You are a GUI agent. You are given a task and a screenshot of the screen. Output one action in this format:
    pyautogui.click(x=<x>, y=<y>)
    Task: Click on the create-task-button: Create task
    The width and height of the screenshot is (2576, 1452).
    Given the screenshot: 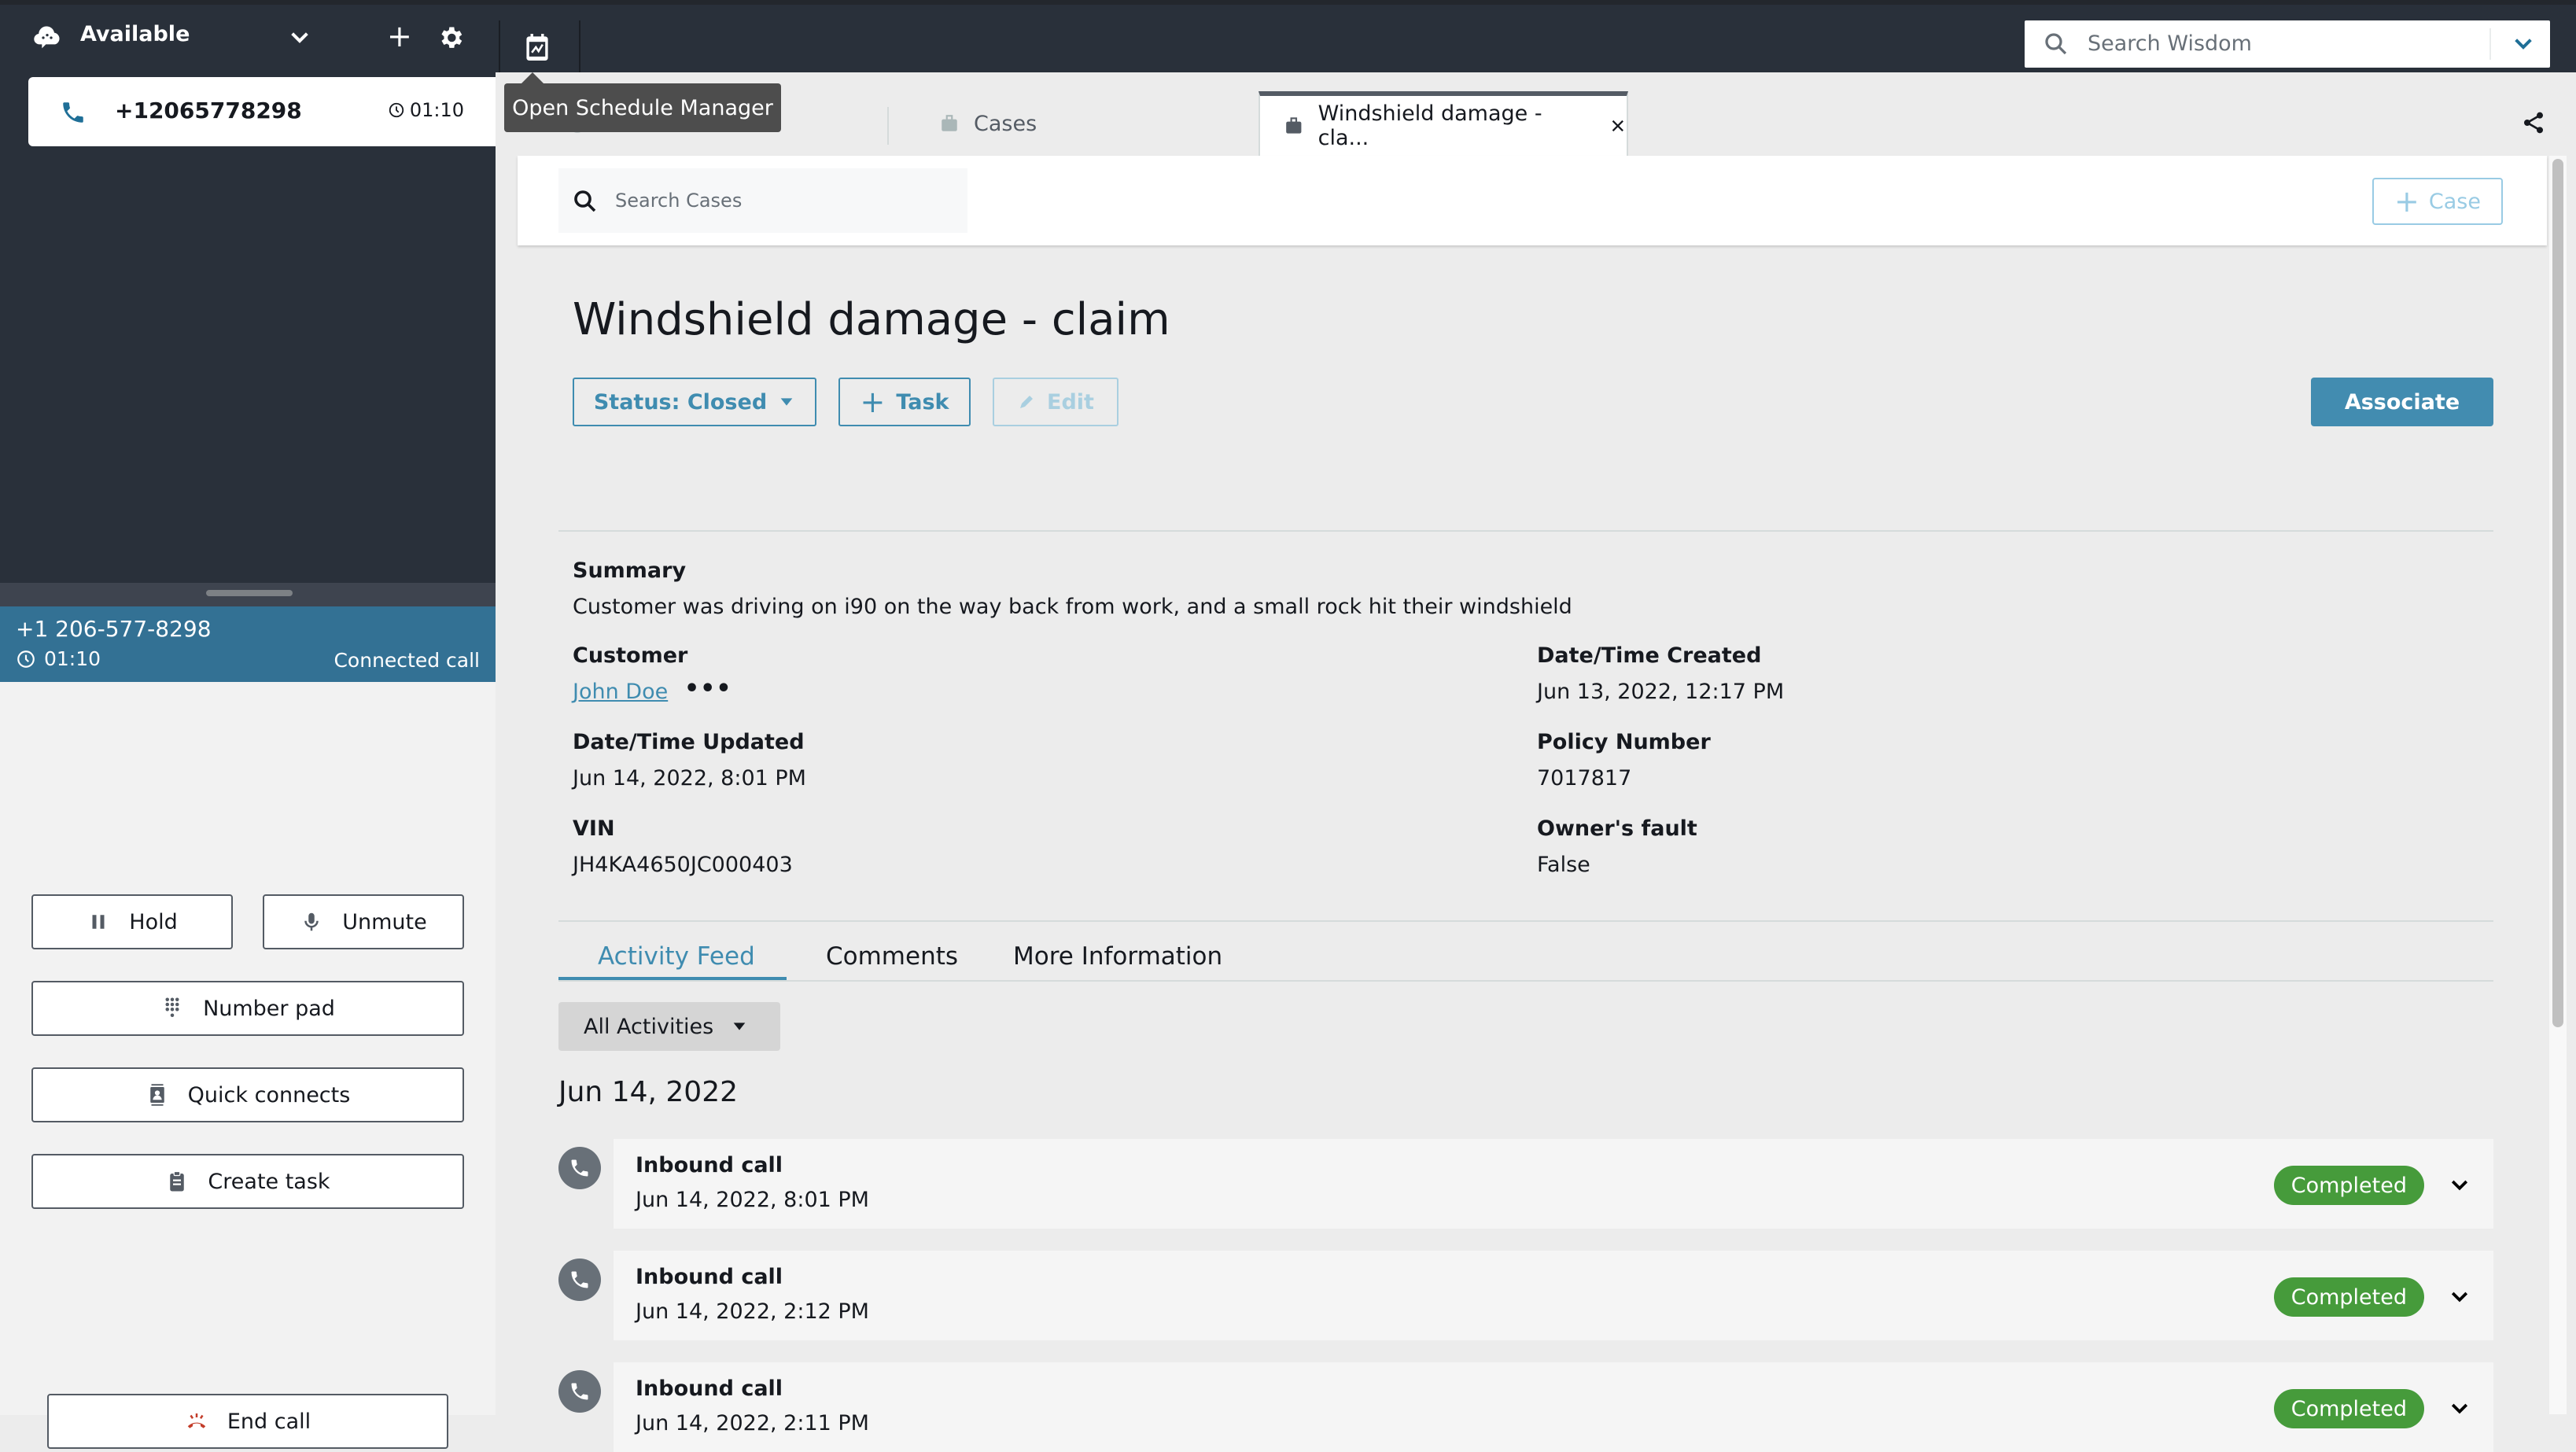 What is the action you would take?
    pyautogui.click(x=247, y=1181)
    